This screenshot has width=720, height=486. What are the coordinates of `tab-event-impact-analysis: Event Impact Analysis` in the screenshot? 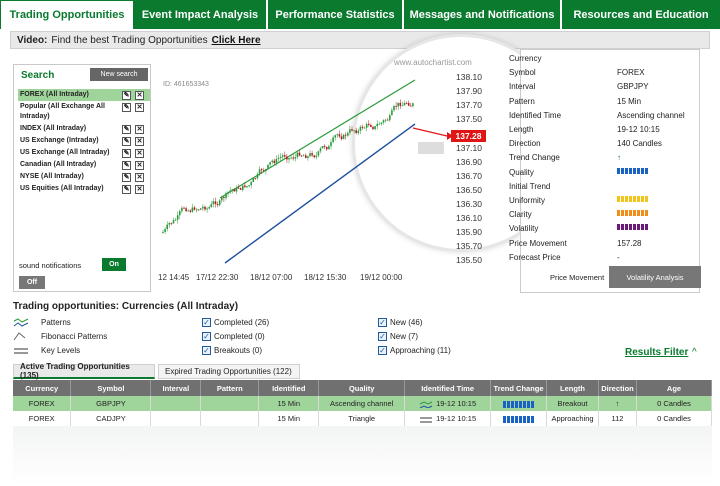 It's located at (201, 14).